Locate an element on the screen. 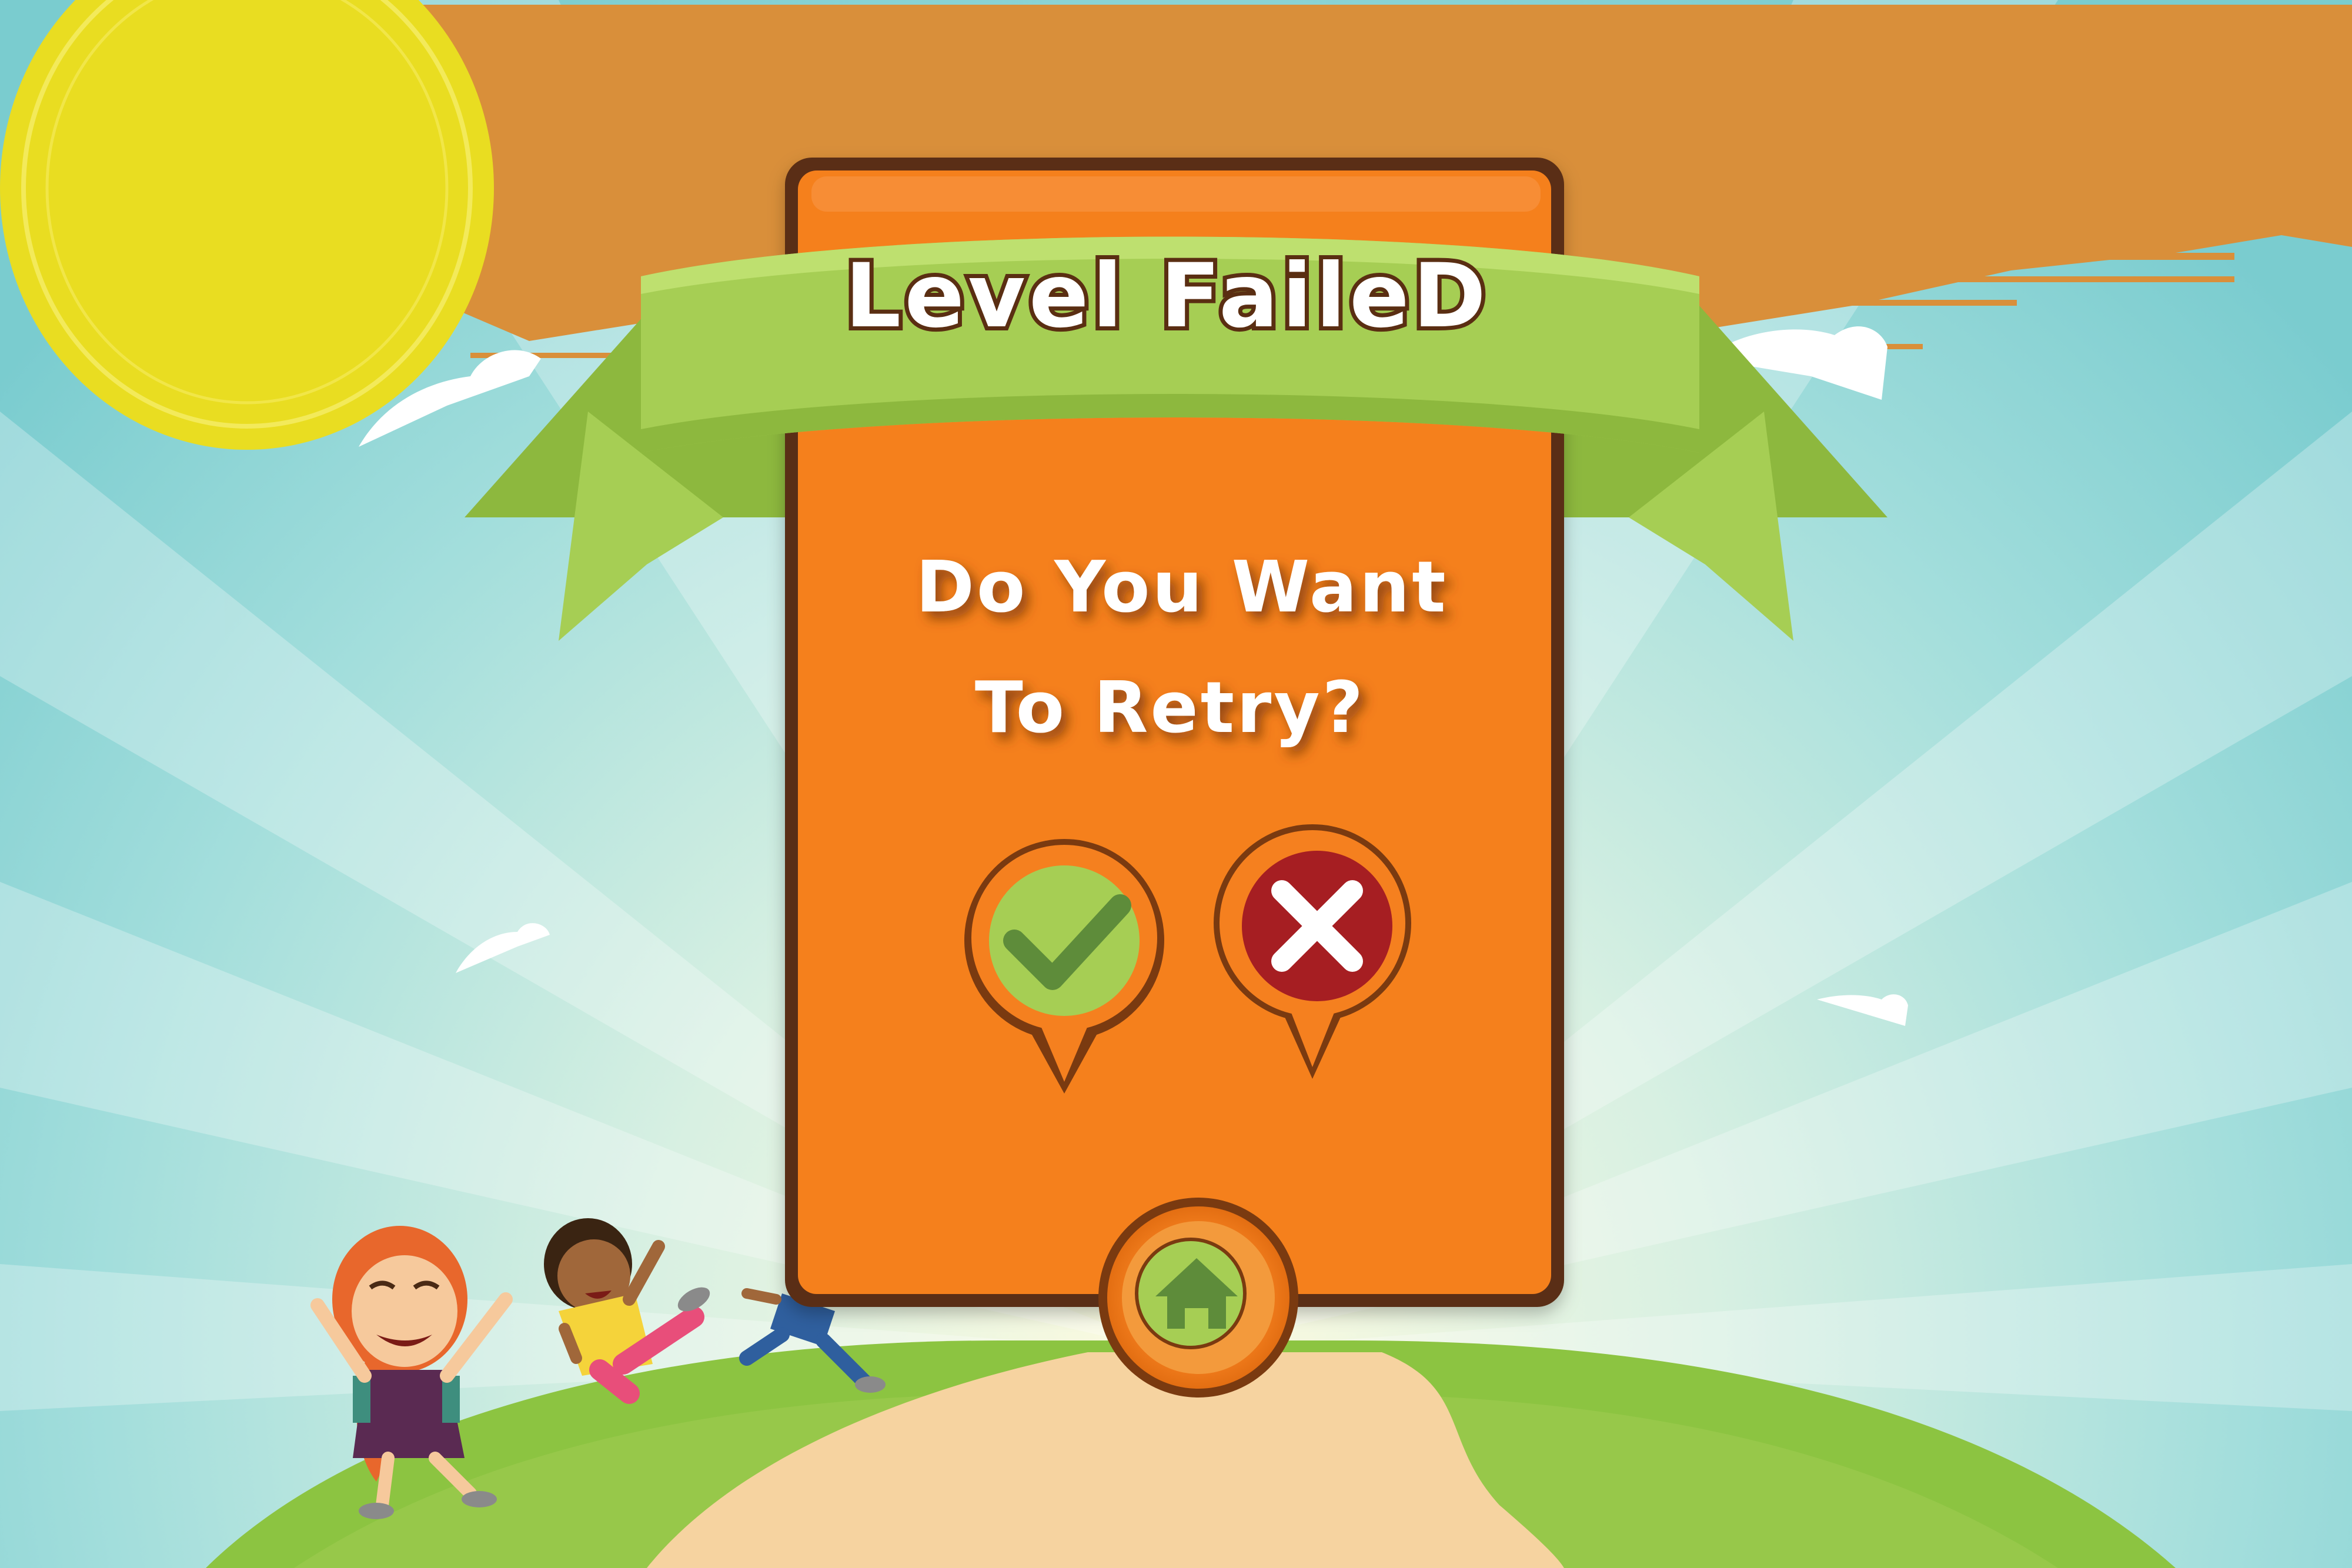 This screenshot has height=1568, width=2352. home-button is located at coordinates (1198, 1298).